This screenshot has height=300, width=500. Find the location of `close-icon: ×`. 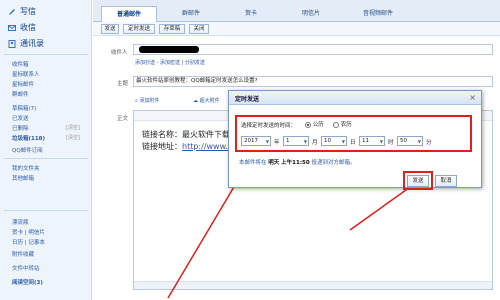

close-icon: × is located at coordinates (472, 97).